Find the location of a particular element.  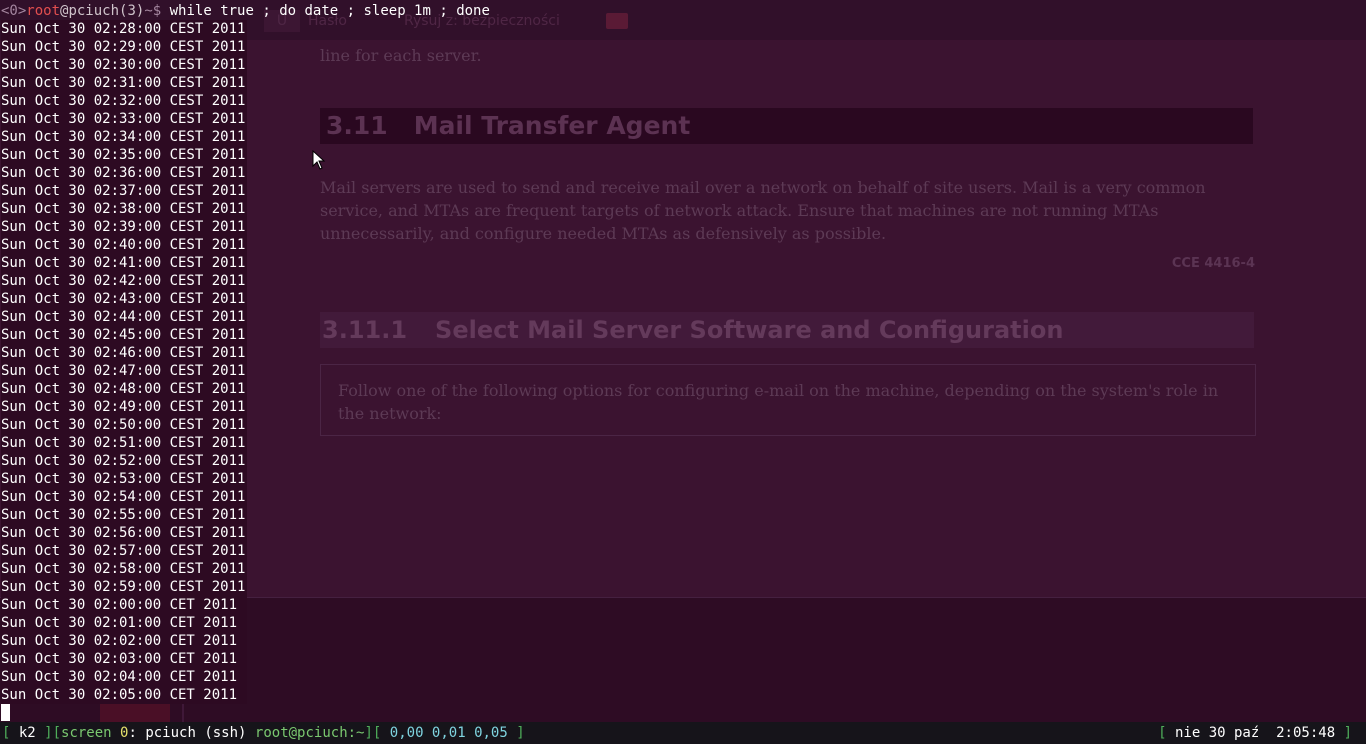

status-load-average: 0,00 0,01 0,05 is located at coordinates (449, 733).